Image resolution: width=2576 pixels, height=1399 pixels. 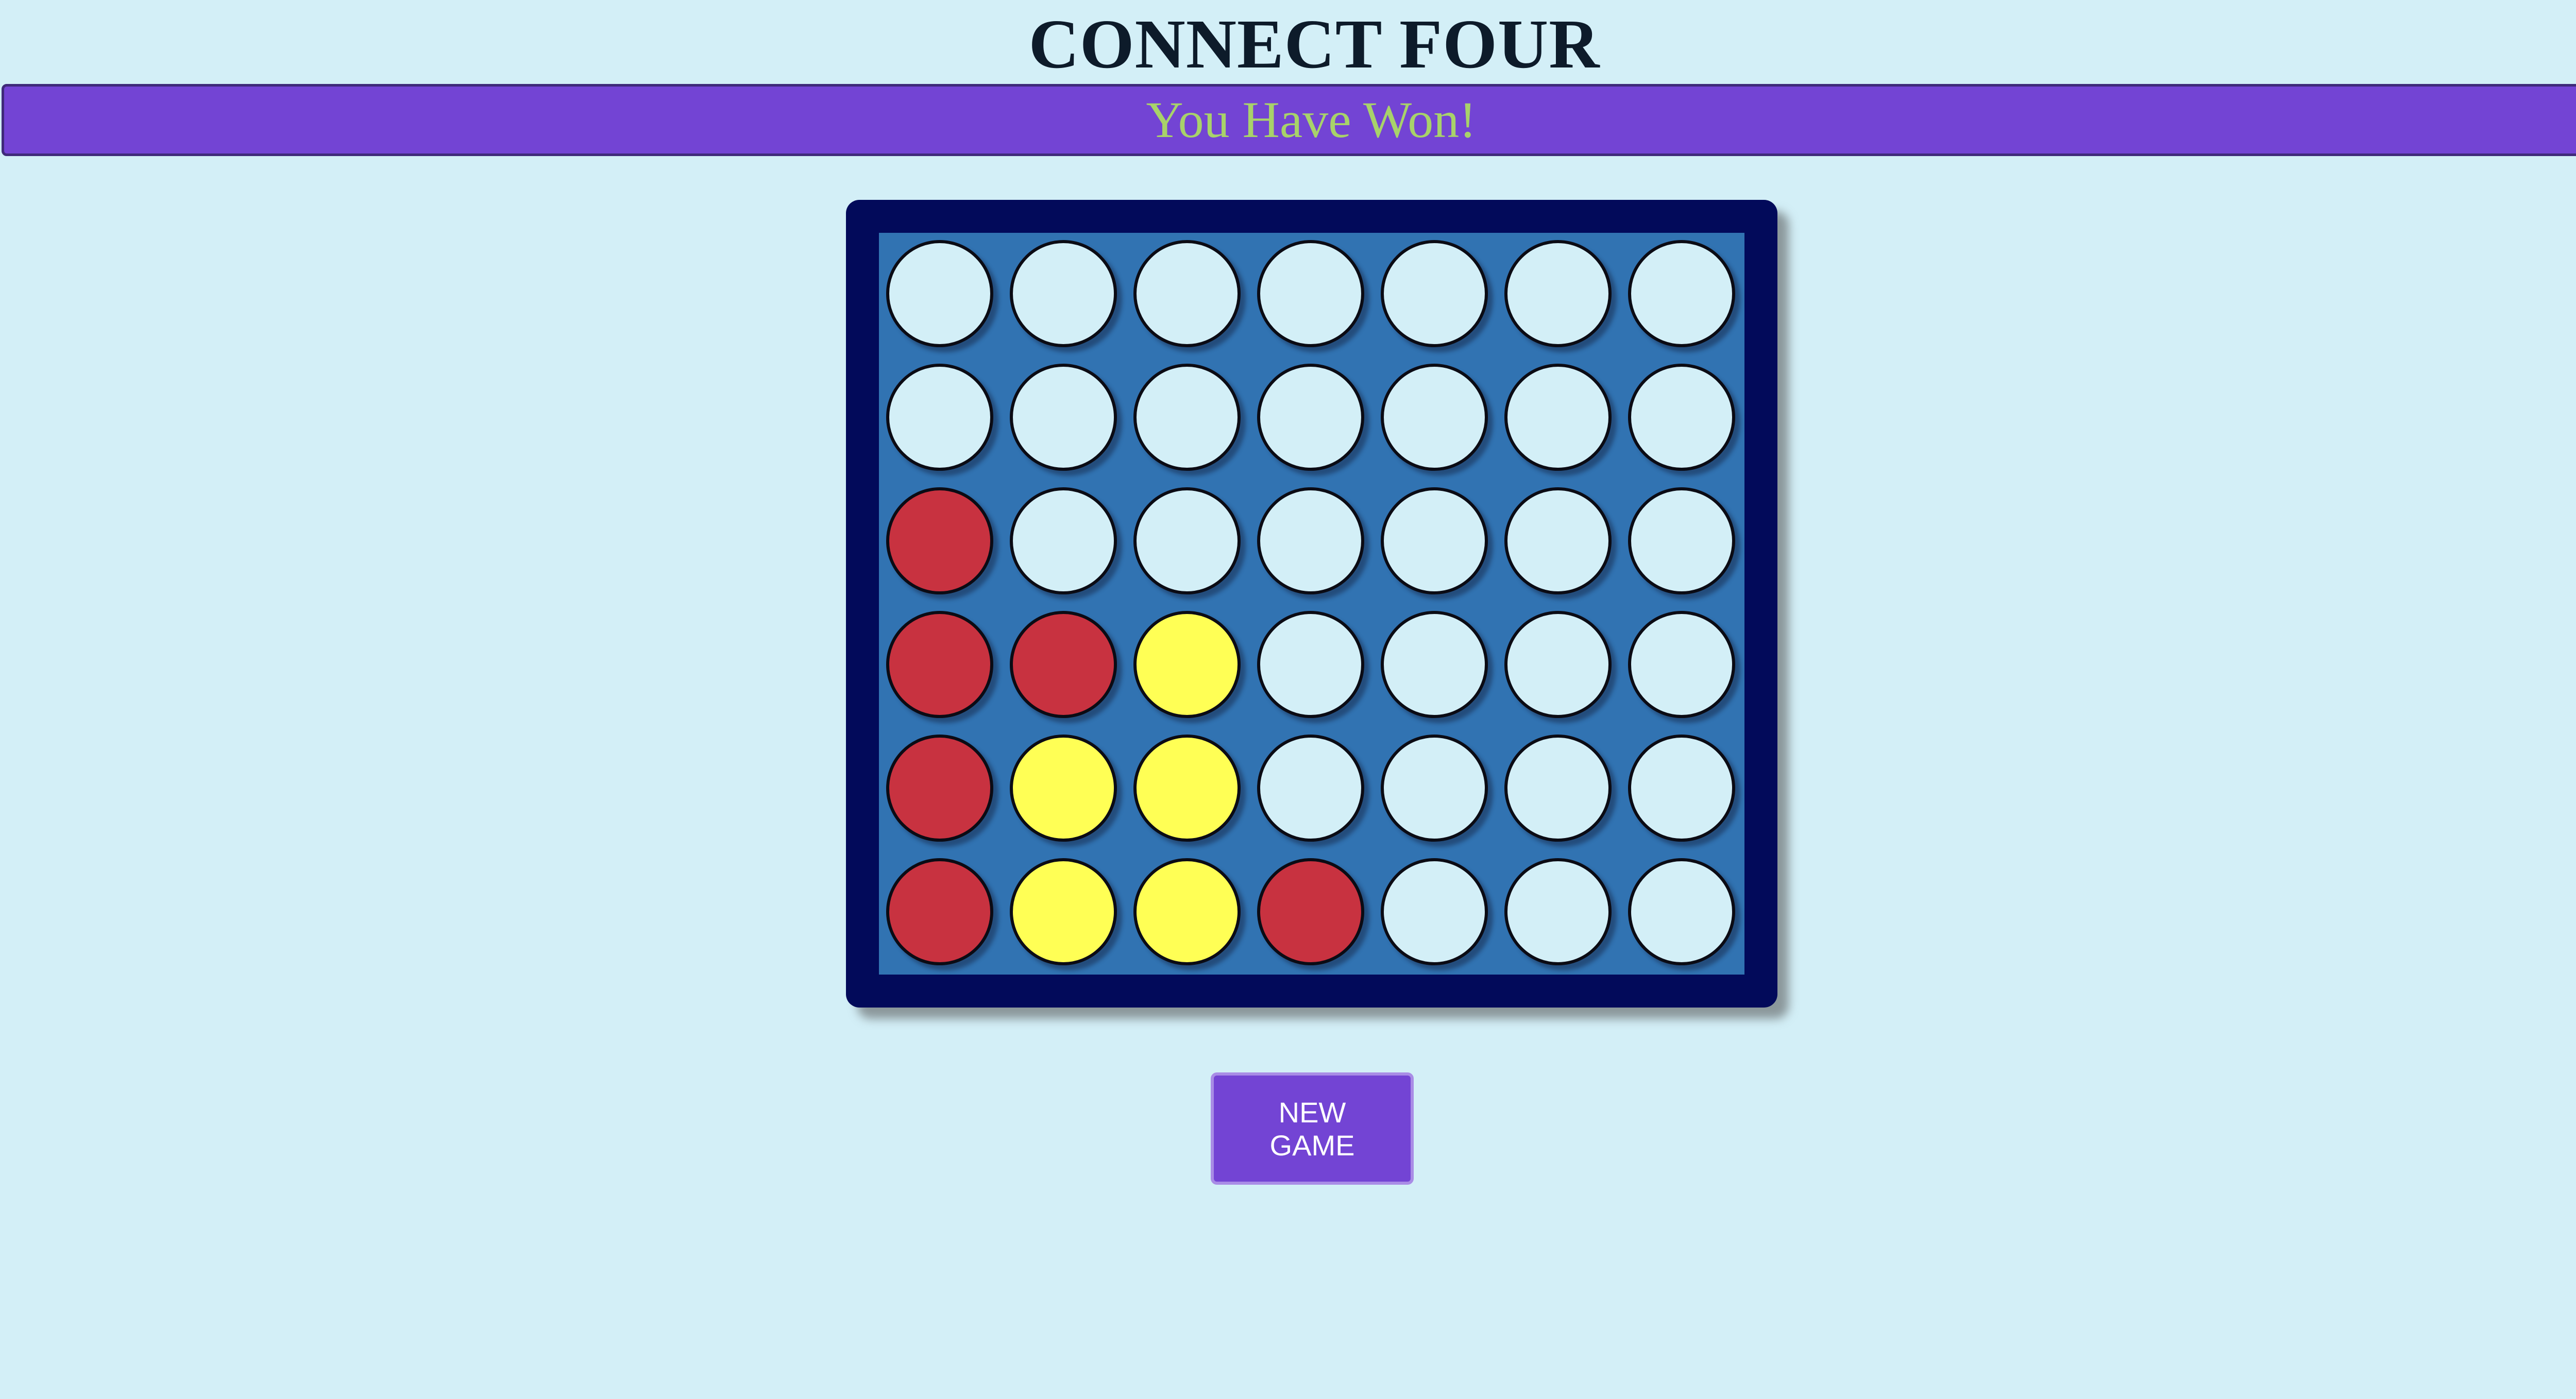 What do you see at coordinates (1681, 293) in the screenshot?
I see `board-slot-r1-c7` at bounding box center [1681, 293].